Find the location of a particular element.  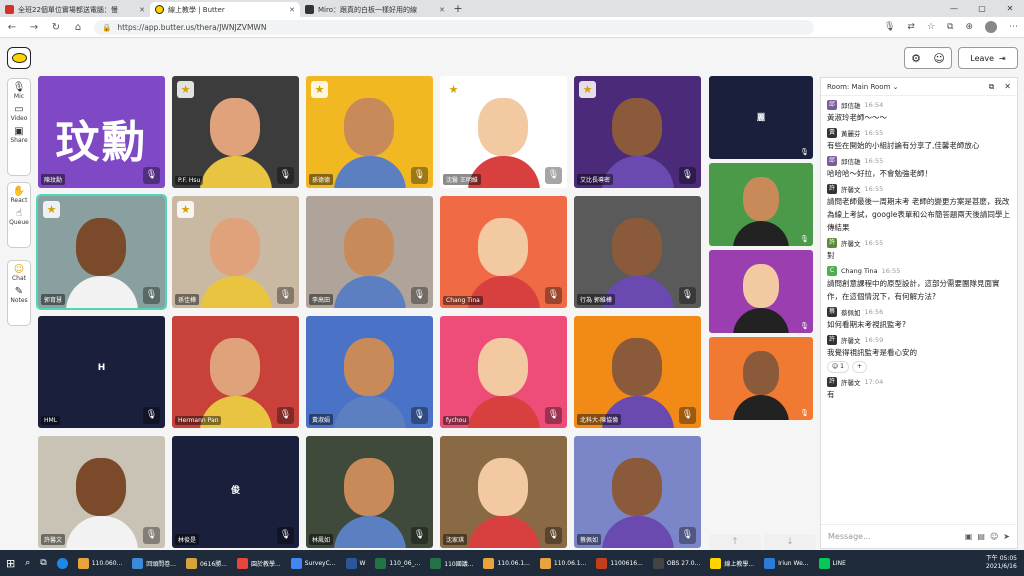

notes-button: ✎ Notes is located at coordinates (18, 295).